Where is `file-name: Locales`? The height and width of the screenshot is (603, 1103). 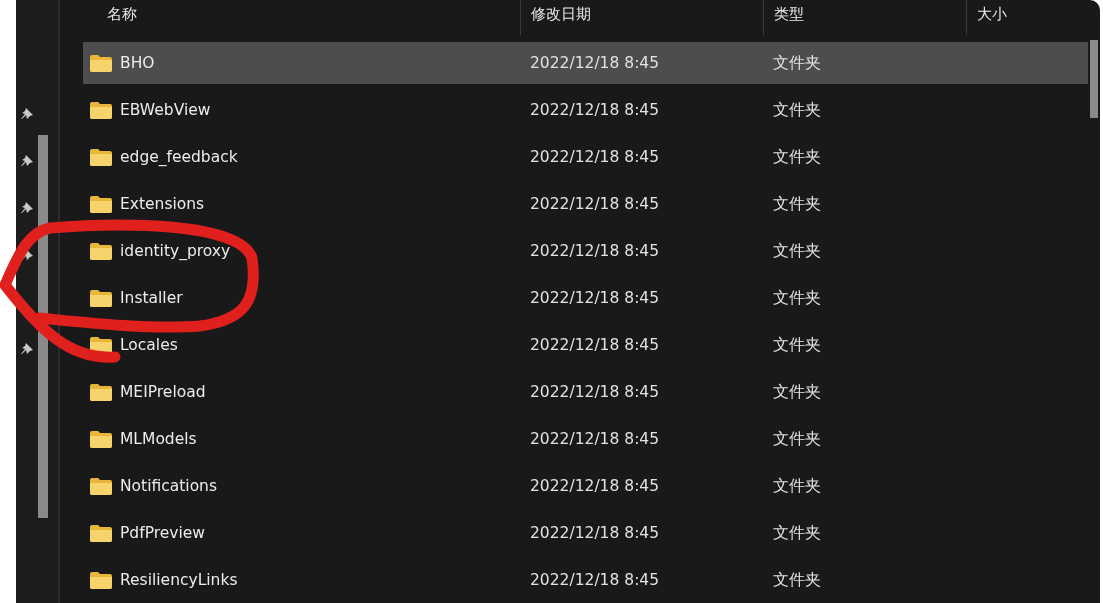
file-name: Locales is located at coordinates (149, 345).